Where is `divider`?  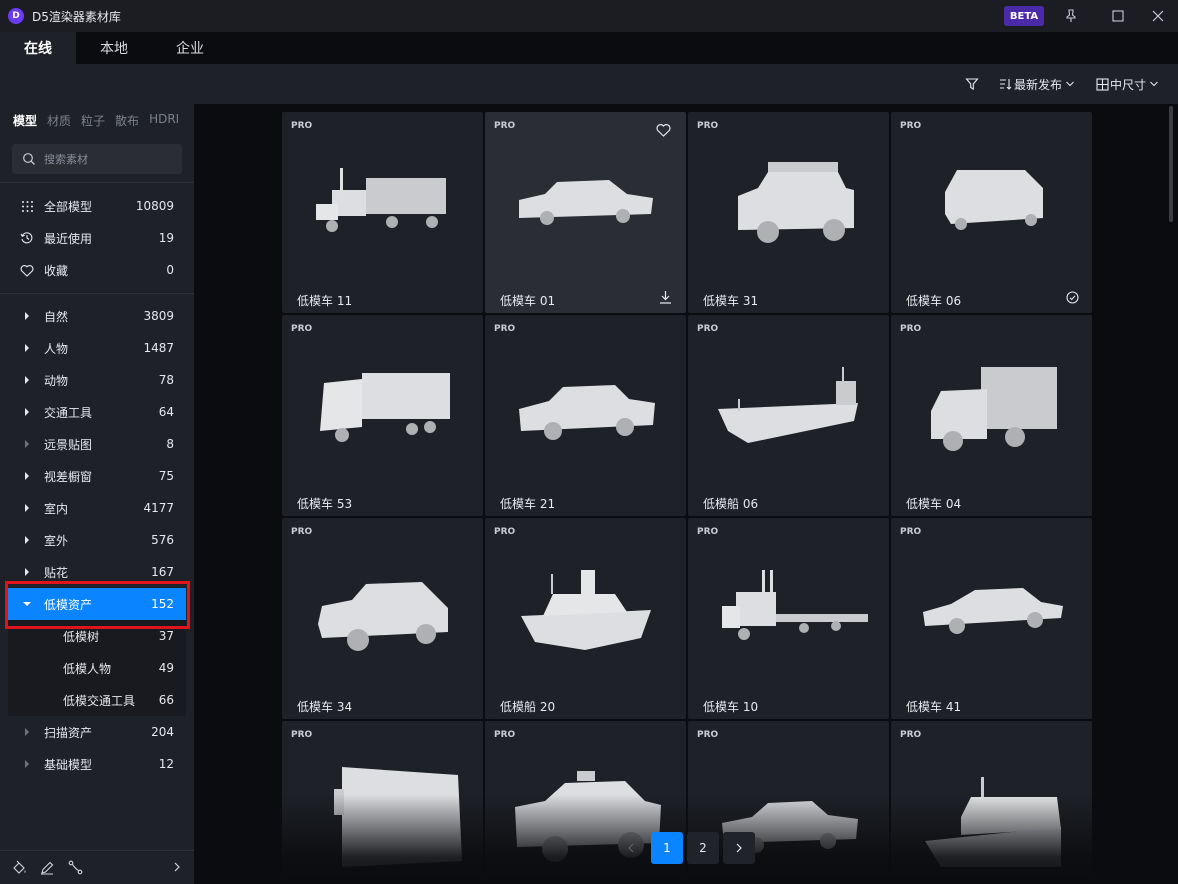 divider is located at coordinates (97, 293).